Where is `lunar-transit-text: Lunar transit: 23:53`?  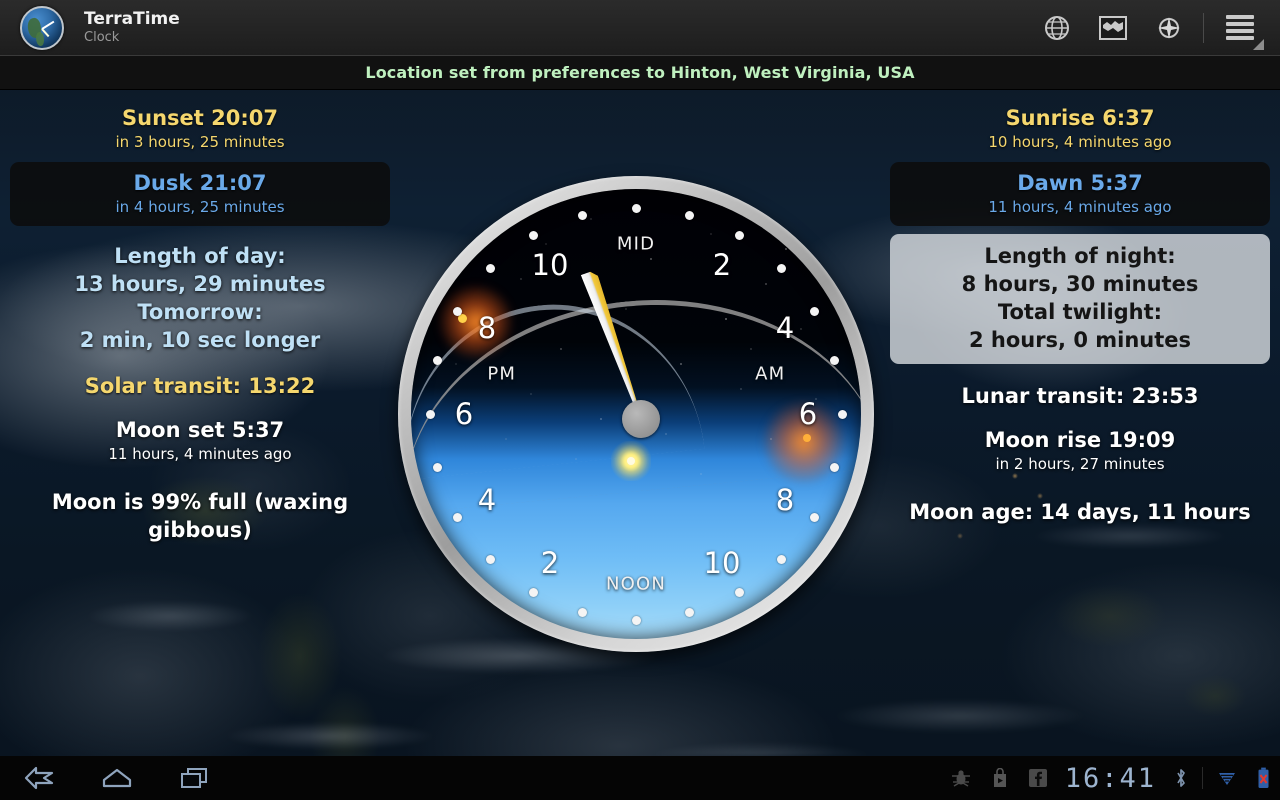
lunar-transit-text: Lunar transit: 23:53 is located at coordinates (1080, 396).